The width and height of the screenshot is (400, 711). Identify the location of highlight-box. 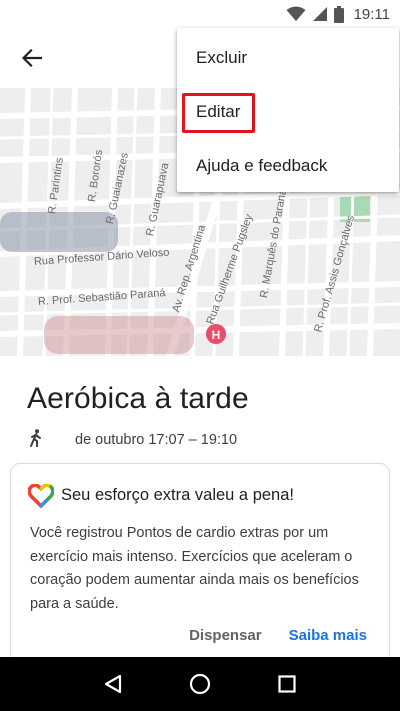
(218, 113).